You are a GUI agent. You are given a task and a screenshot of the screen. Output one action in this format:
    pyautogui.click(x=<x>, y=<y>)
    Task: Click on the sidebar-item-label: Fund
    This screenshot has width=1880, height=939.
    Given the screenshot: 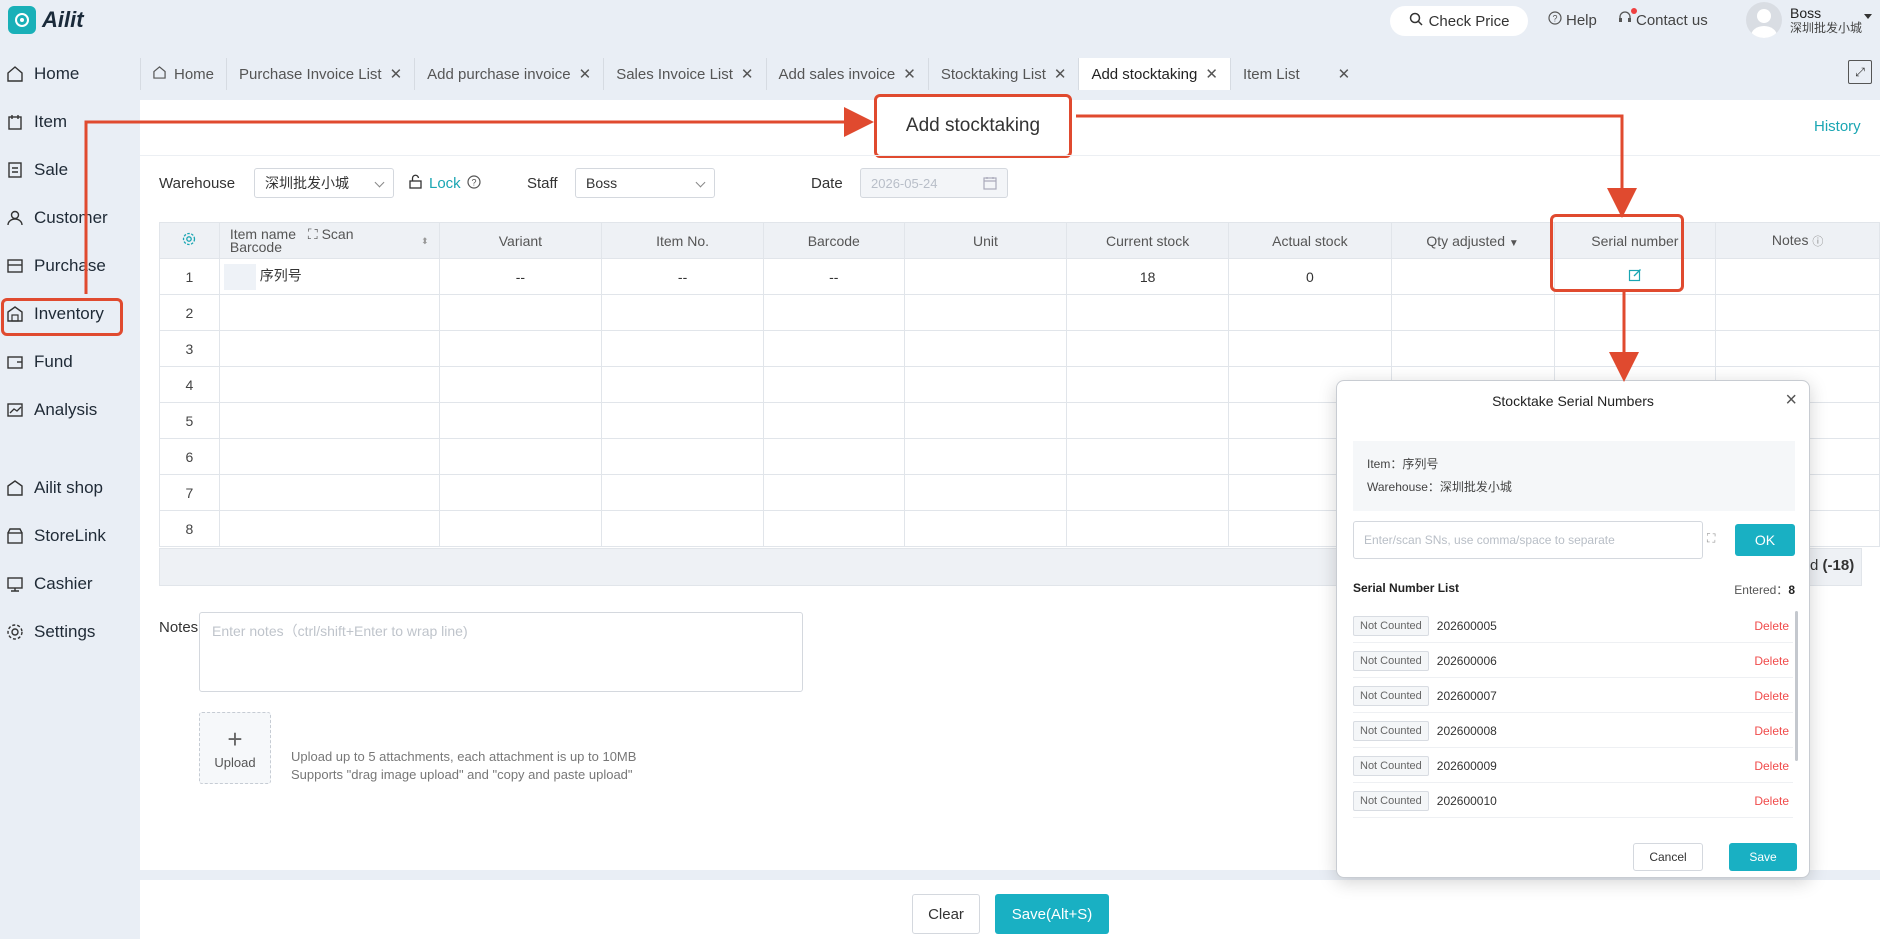 What is the action you would take?
    pyautogui.click(x=53, y=361)
    